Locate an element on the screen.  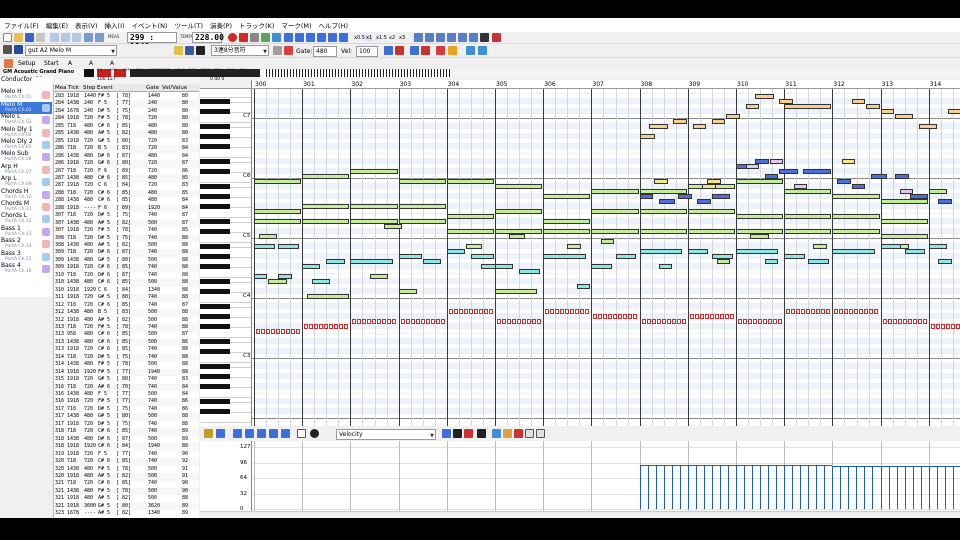
spline-tool-icon is located at coordinates (273, 433).